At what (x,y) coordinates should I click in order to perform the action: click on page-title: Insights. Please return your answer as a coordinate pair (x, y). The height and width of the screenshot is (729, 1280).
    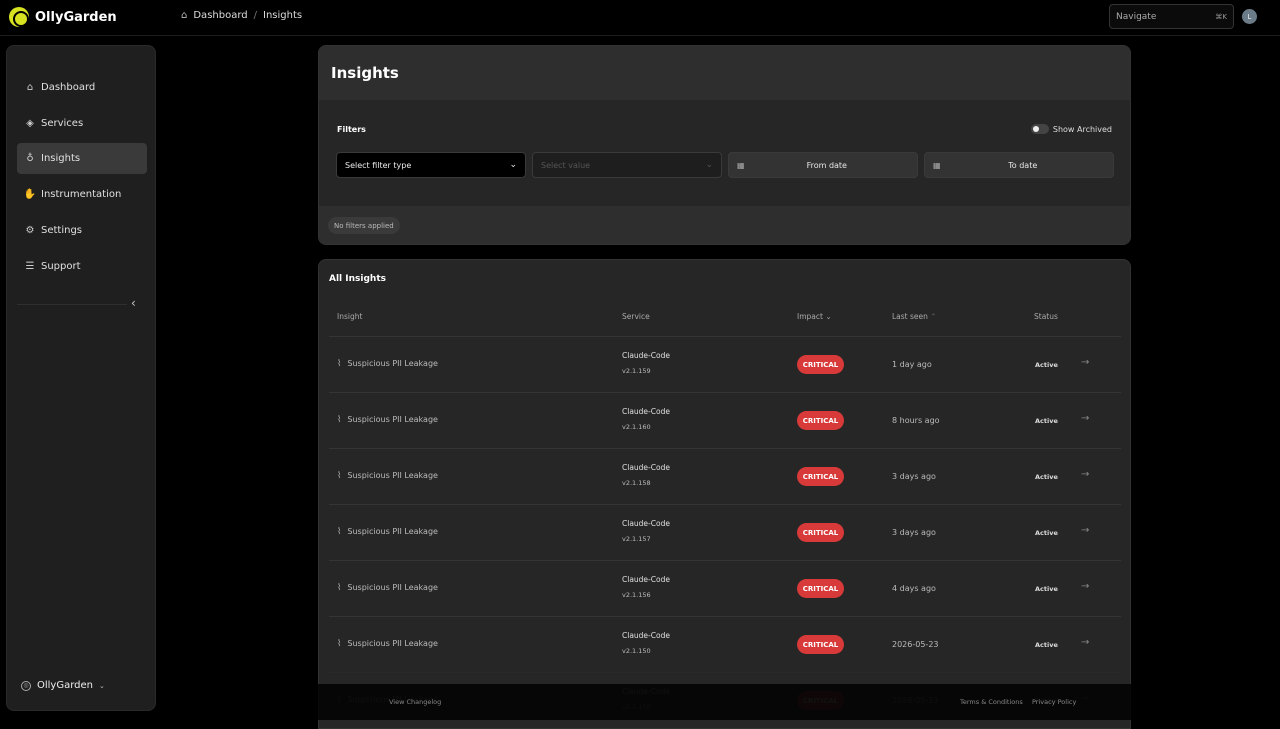
    Looking at the image, I should click on (724, 73).